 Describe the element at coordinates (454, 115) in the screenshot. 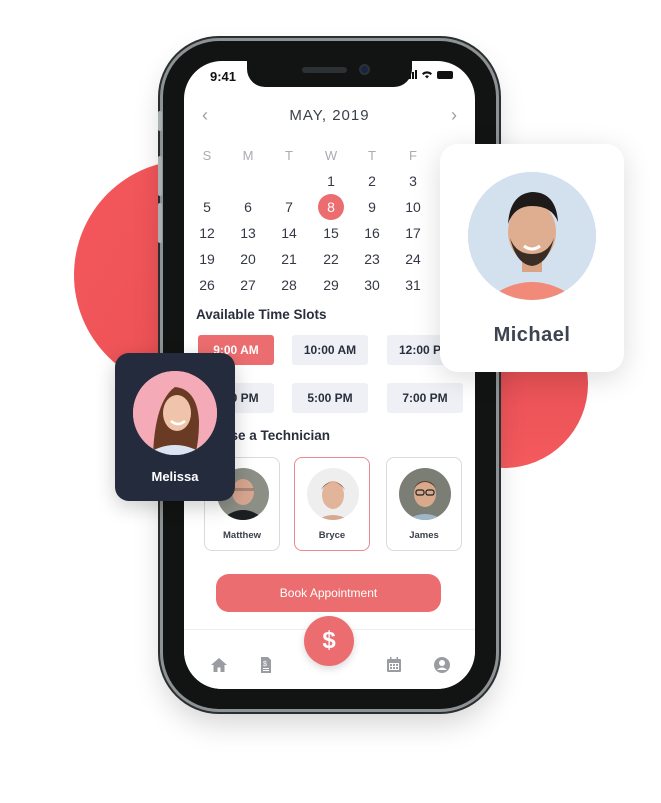

I see `chevron-right-icon: ›` at that location.